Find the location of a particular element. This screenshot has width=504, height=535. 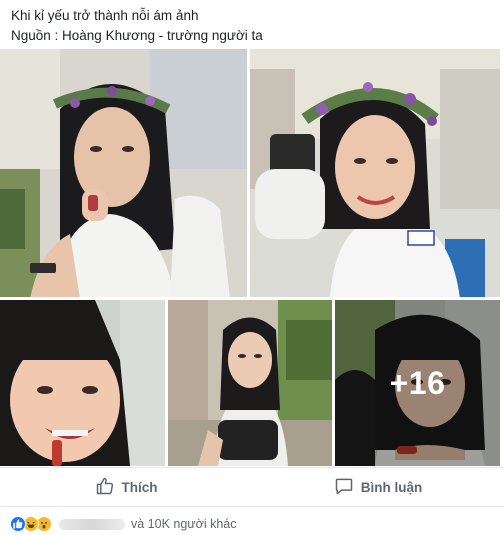

action-bar: Thích Bình luận is located at coordinates (252, 487).